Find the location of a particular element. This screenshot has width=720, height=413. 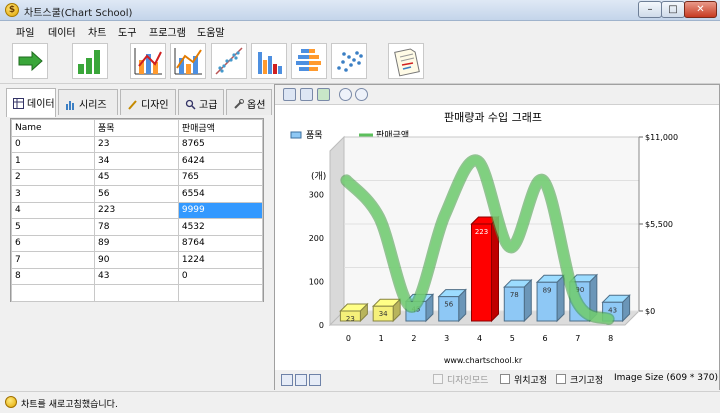

brush-icon is located at coordinates (132, 104).